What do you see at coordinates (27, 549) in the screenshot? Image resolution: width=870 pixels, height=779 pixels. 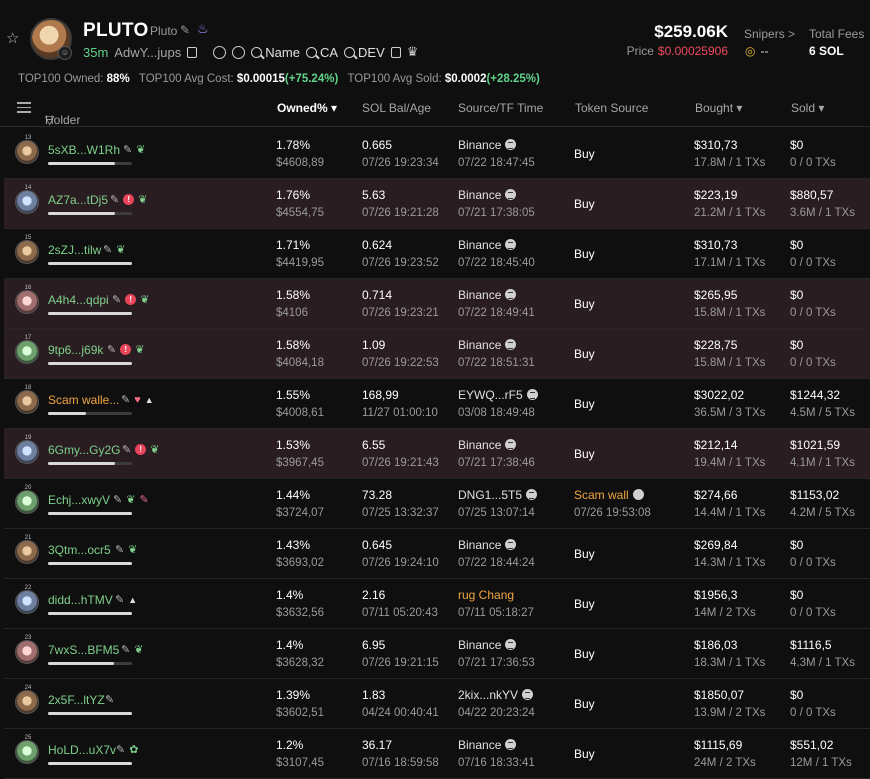 I see `holder-avatar: 21` at bounding box center [27, 549].